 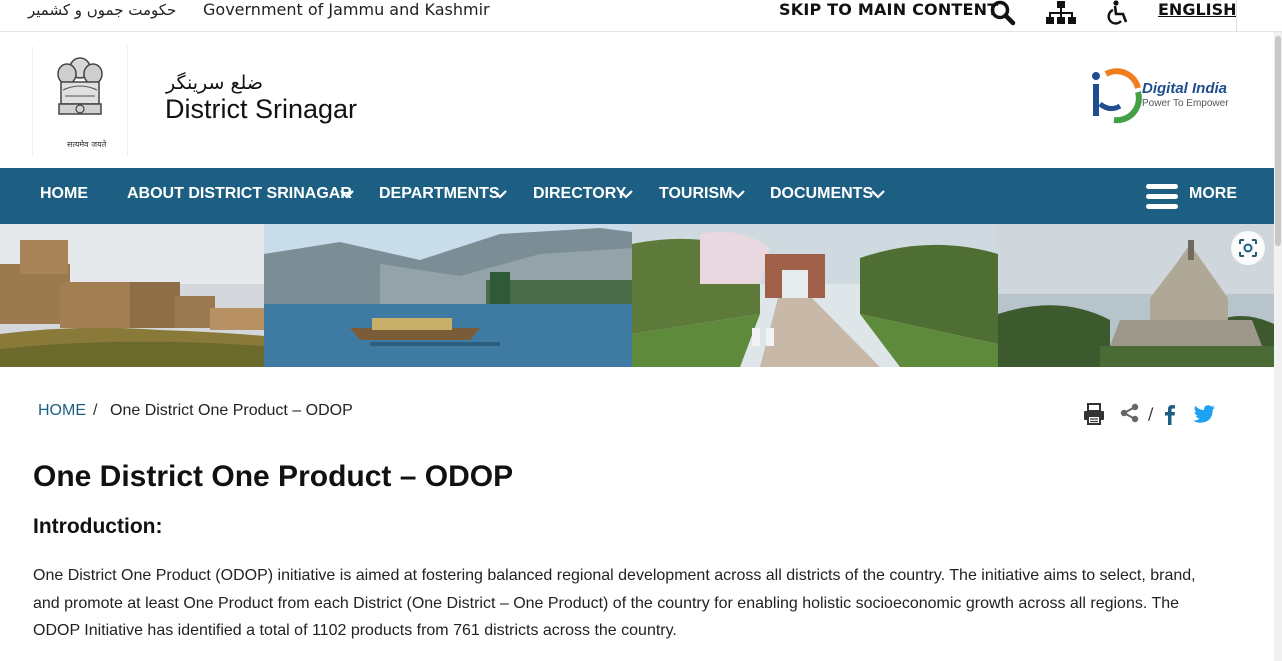 I want to click on hamburger-menu-icon, so click(x=1162, y=197).